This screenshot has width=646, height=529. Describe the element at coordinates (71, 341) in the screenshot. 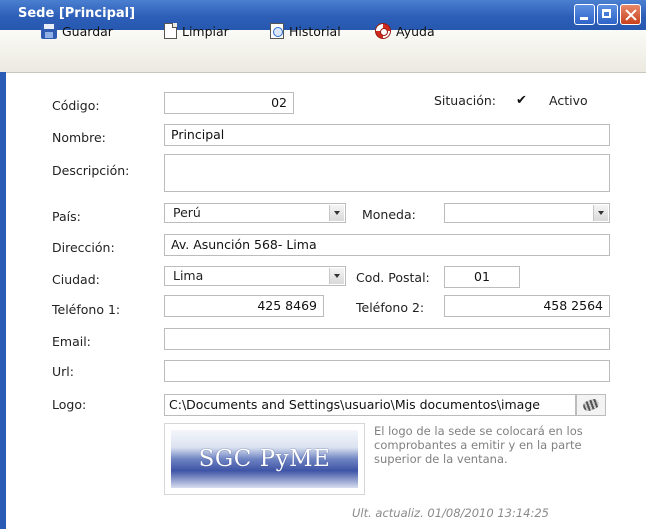

I see `email-label: Email:` at that location.